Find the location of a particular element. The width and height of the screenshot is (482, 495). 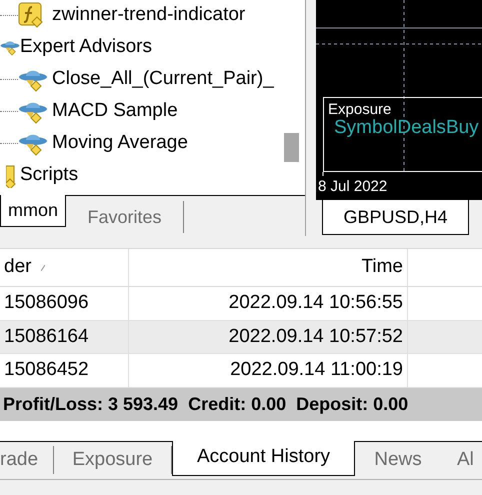

sort-icon is located at coordinates (43, 267).